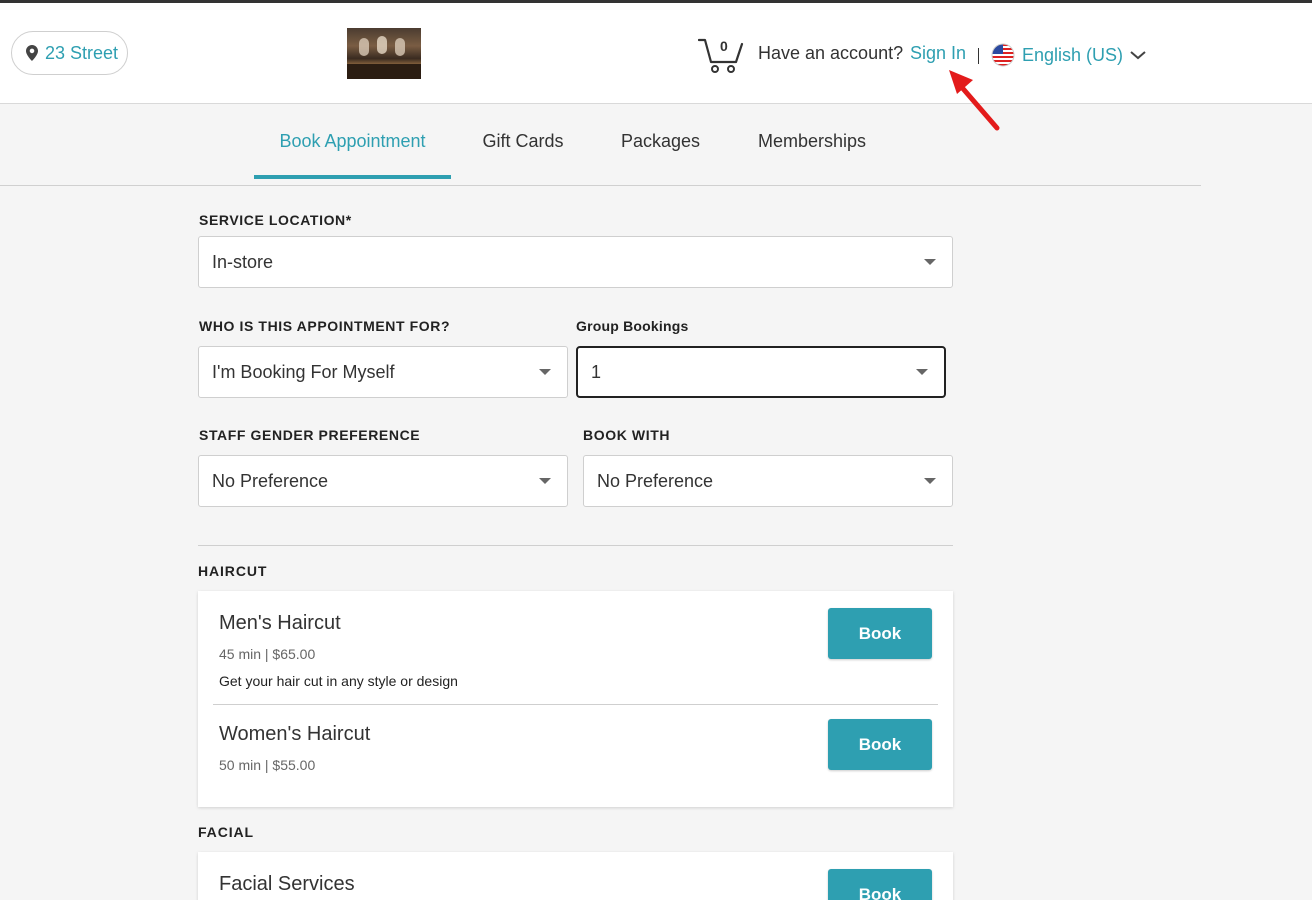 This screenshot has width=1312, height=900. What do you see at coordinates (627, 435) in the screenshot?
I see `book-with-label: BOOK WITH` at bounding box center [627, 435].